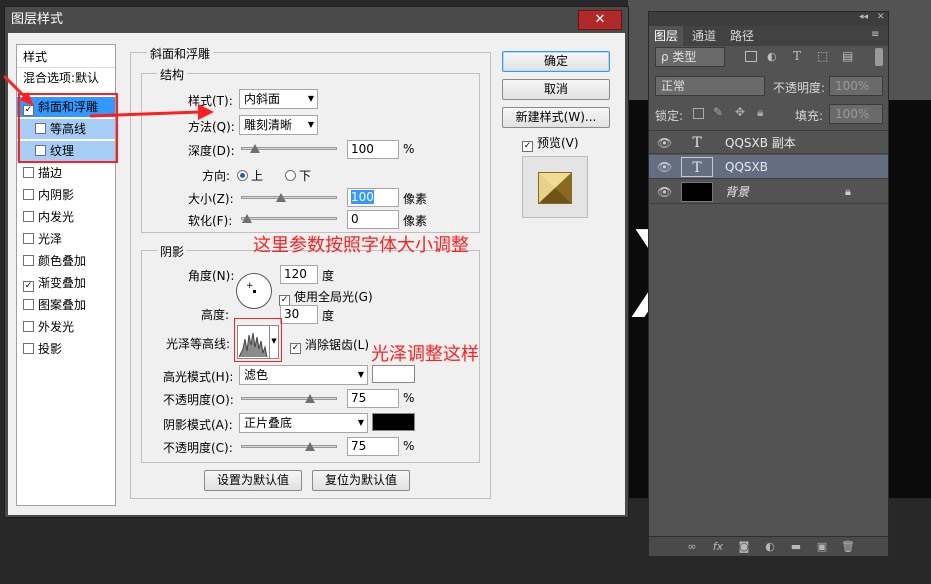  I want to click on ok-button: 确定, so click(556, 61).